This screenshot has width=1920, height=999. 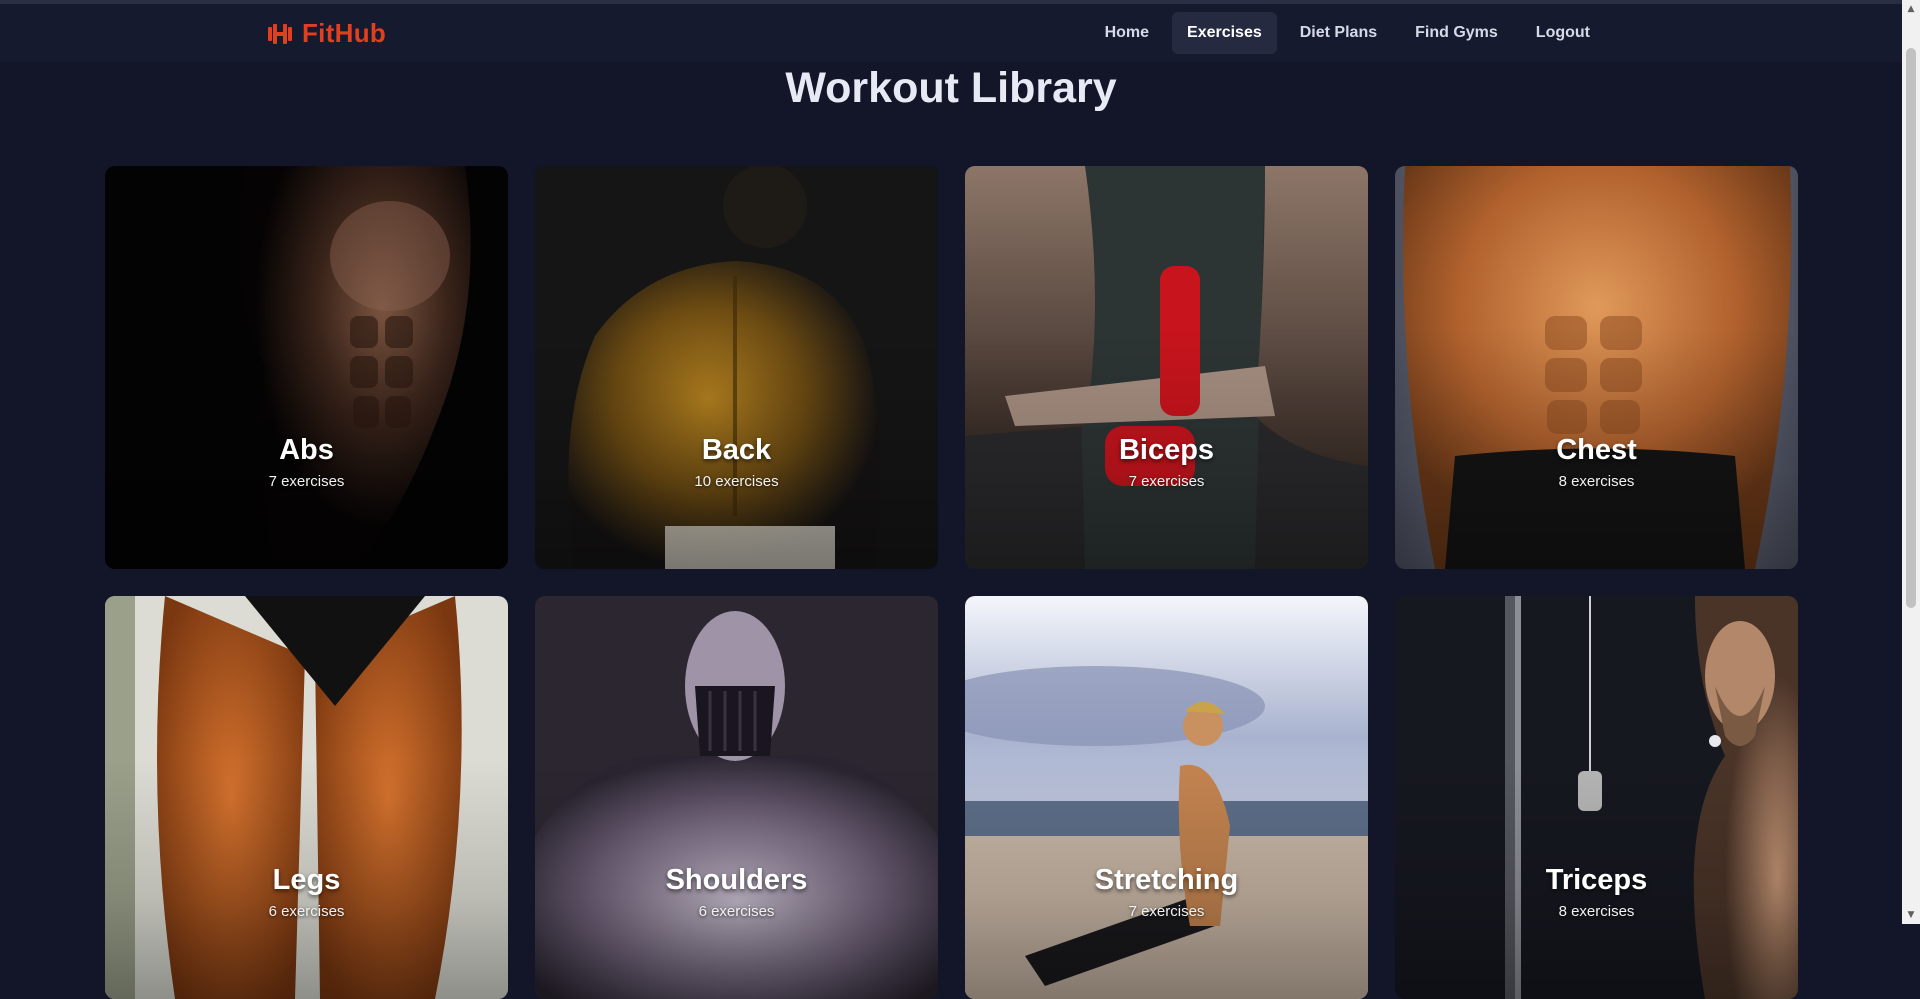 What do you see at coordinates (1338, 33) in the screenshot?
I see `nav-diet-plans: Diet Plans` at bounding box center [1338, 33].